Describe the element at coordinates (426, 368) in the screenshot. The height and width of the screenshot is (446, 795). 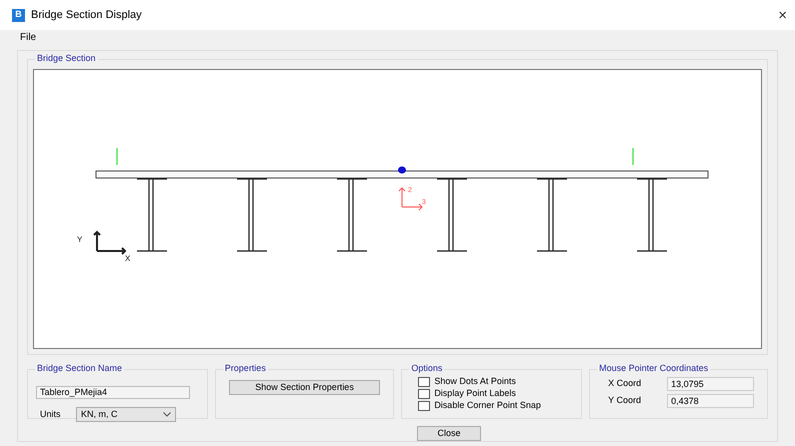
I see `group-title: Options` at that location.